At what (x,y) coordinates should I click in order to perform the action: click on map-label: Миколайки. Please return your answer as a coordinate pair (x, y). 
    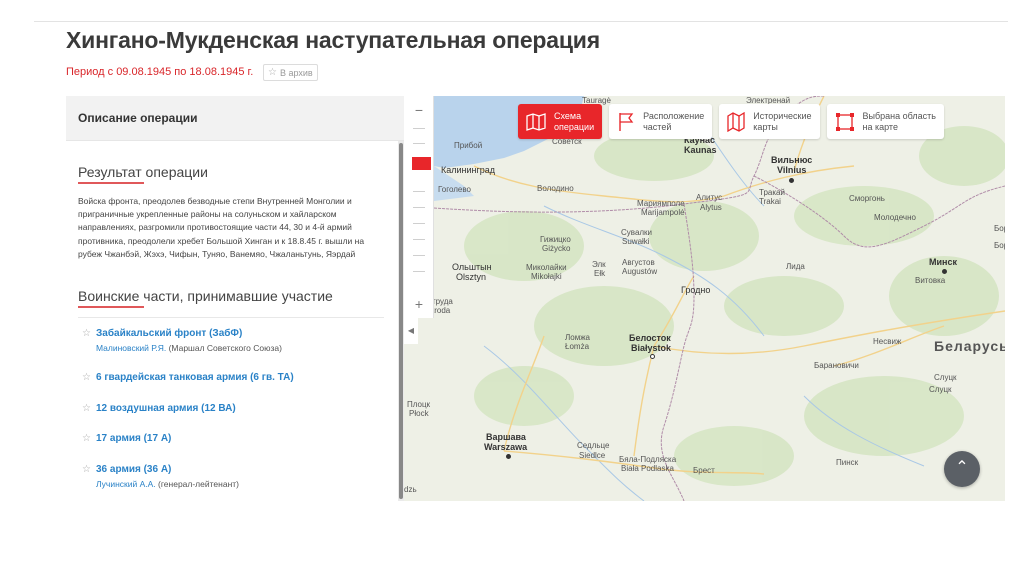
    Looking at the image, I should click on (546, 267).